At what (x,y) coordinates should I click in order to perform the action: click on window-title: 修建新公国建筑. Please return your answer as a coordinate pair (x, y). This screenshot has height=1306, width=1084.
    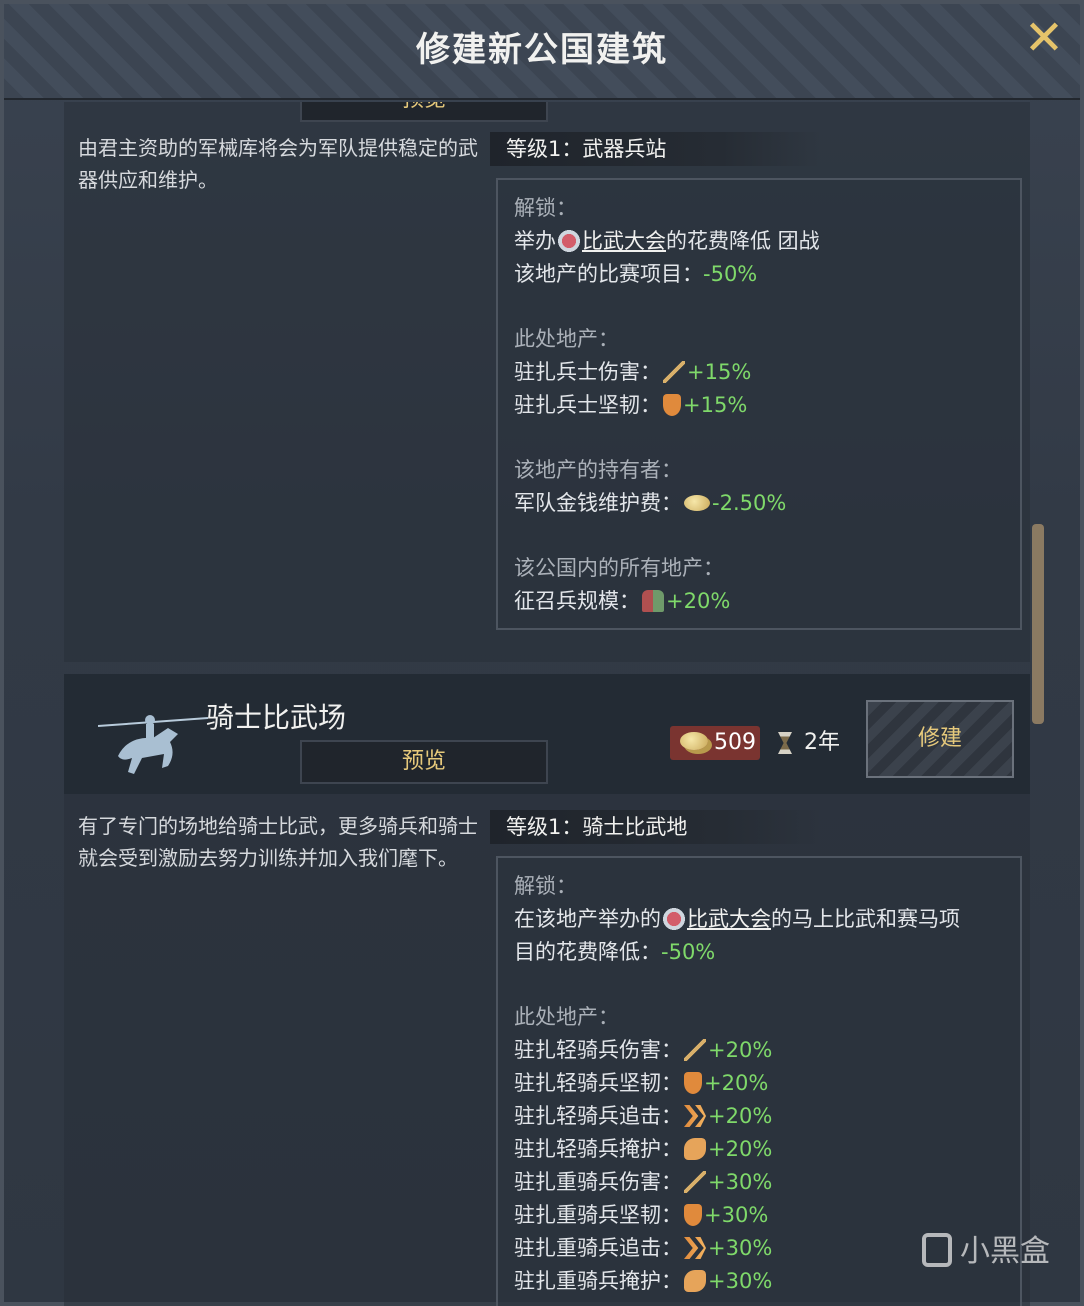
    Looking at the image, I should click on (542, 50).